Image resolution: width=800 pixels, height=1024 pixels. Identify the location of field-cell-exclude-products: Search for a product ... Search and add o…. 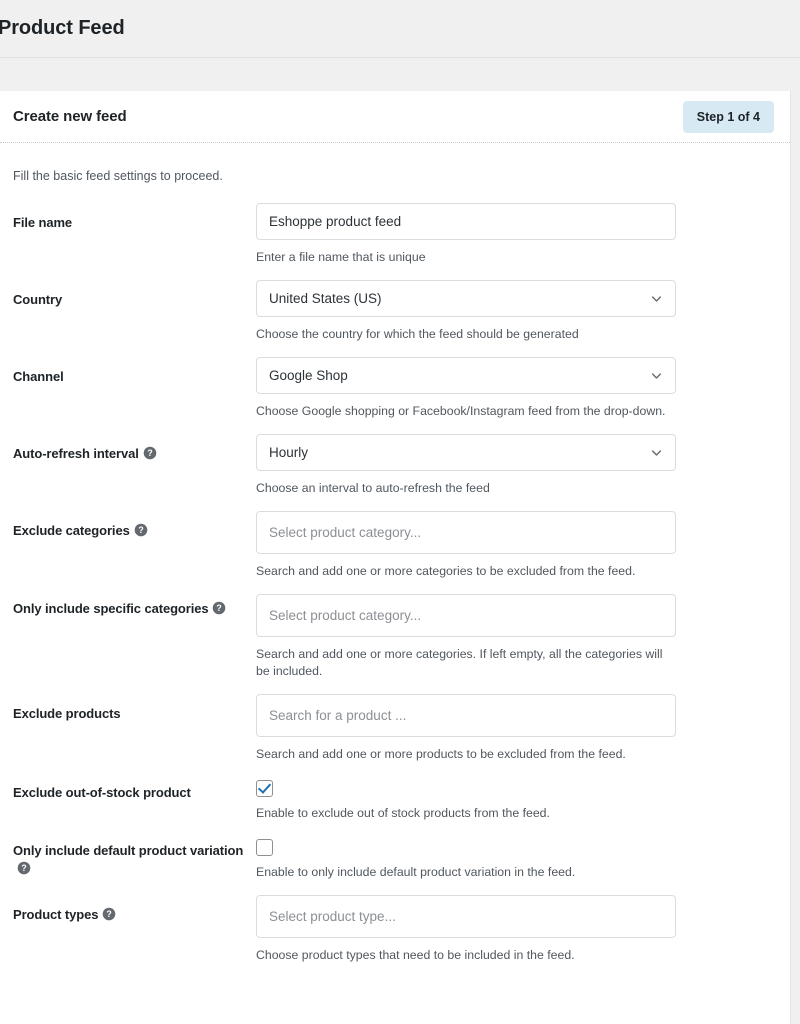
(523, 735).